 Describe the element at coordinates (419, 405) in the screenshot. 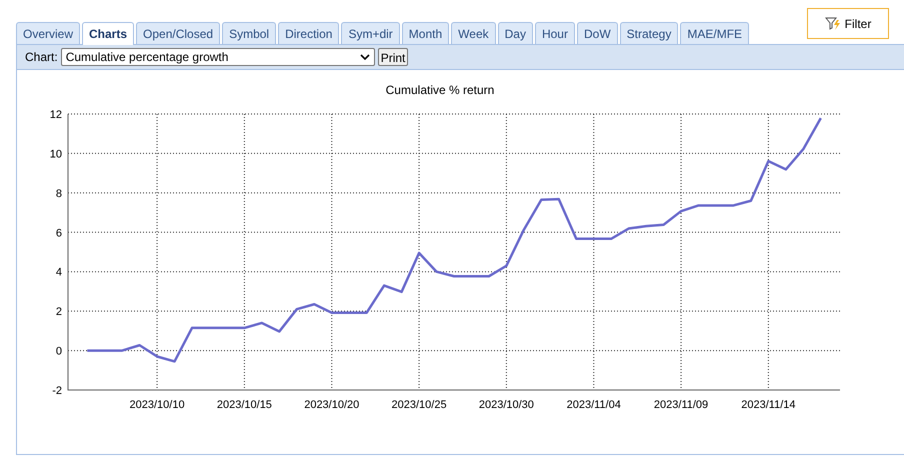

I see `x-tick-label: 2023/10/25` at that location.